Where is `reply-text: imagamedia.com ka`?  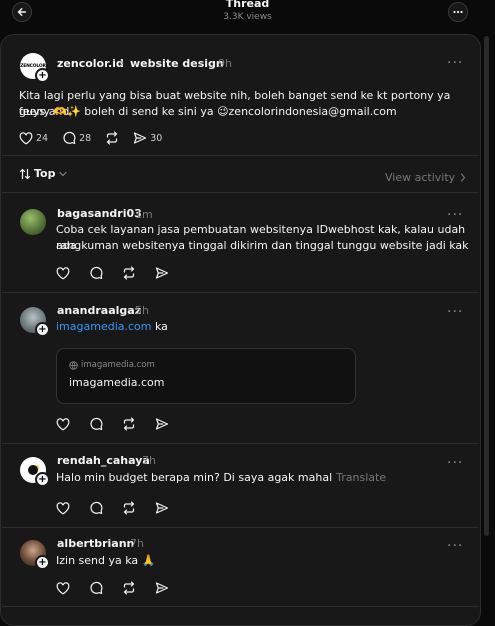
reply-text: imagamedia.com ka is located at coordinates (112, 327).